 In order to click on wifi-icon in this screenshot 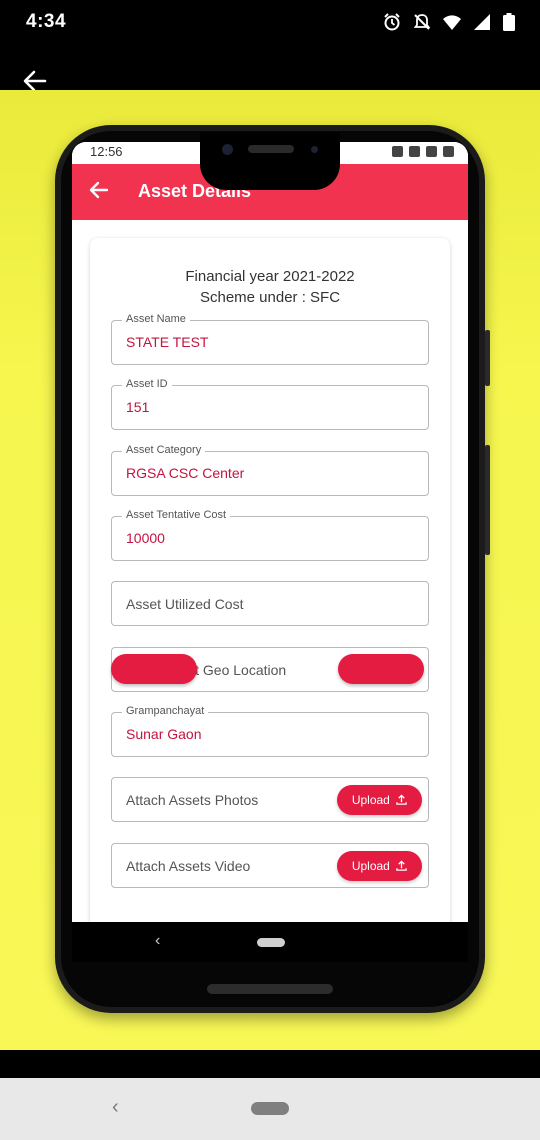, I will do `click(452, 22)`.